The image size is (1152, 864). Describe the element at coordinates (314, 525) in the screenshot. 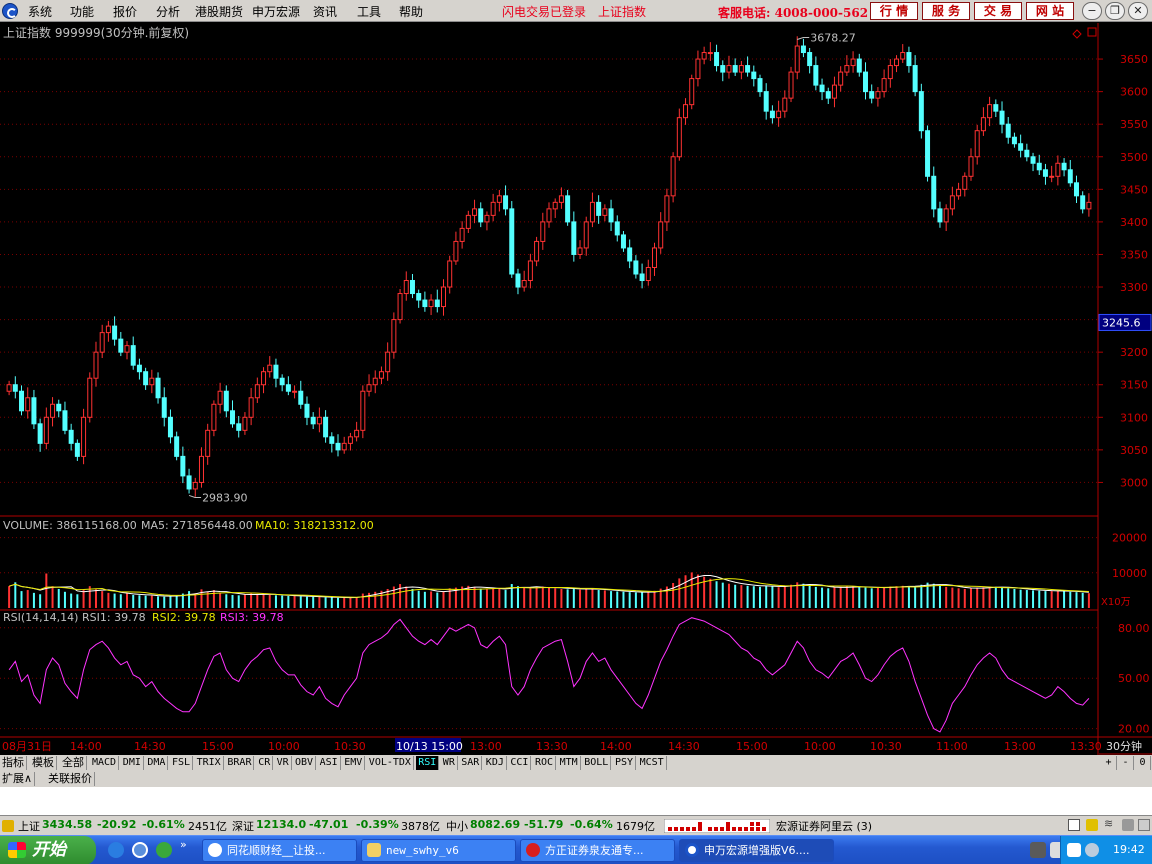

I see `volume-ma10-label: MA10: 318213312.00` at that location.